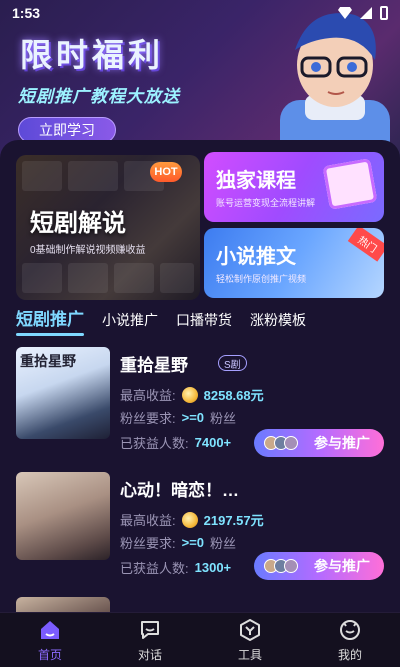 This screenshot has height=667, width=400. What do you see at coordinates (278, 323) in the screenshot?
I see `tab-fan-templates: 涨粉模板` at bounding box center [278, 323].